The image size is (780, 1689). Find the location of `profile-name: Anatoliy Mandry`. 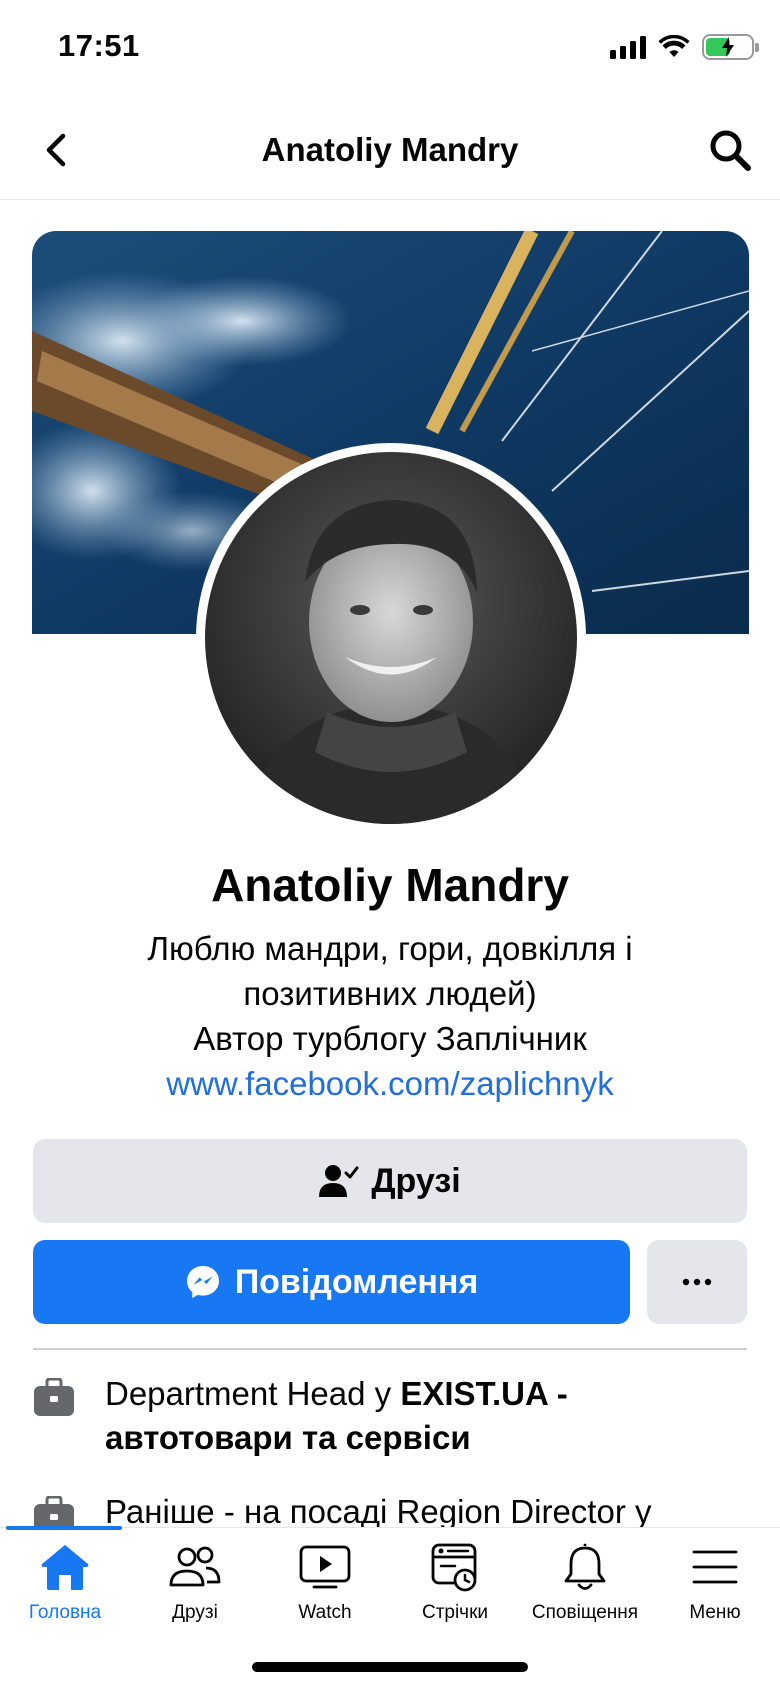

profile-name: Anatoliy Mandry is located at coordinates (390, 885).